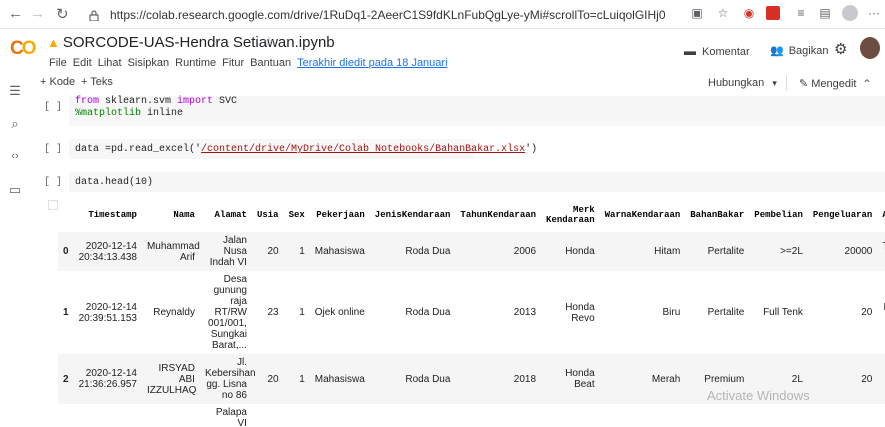  I want to click on table-cell: Honda, so click(570, 251).